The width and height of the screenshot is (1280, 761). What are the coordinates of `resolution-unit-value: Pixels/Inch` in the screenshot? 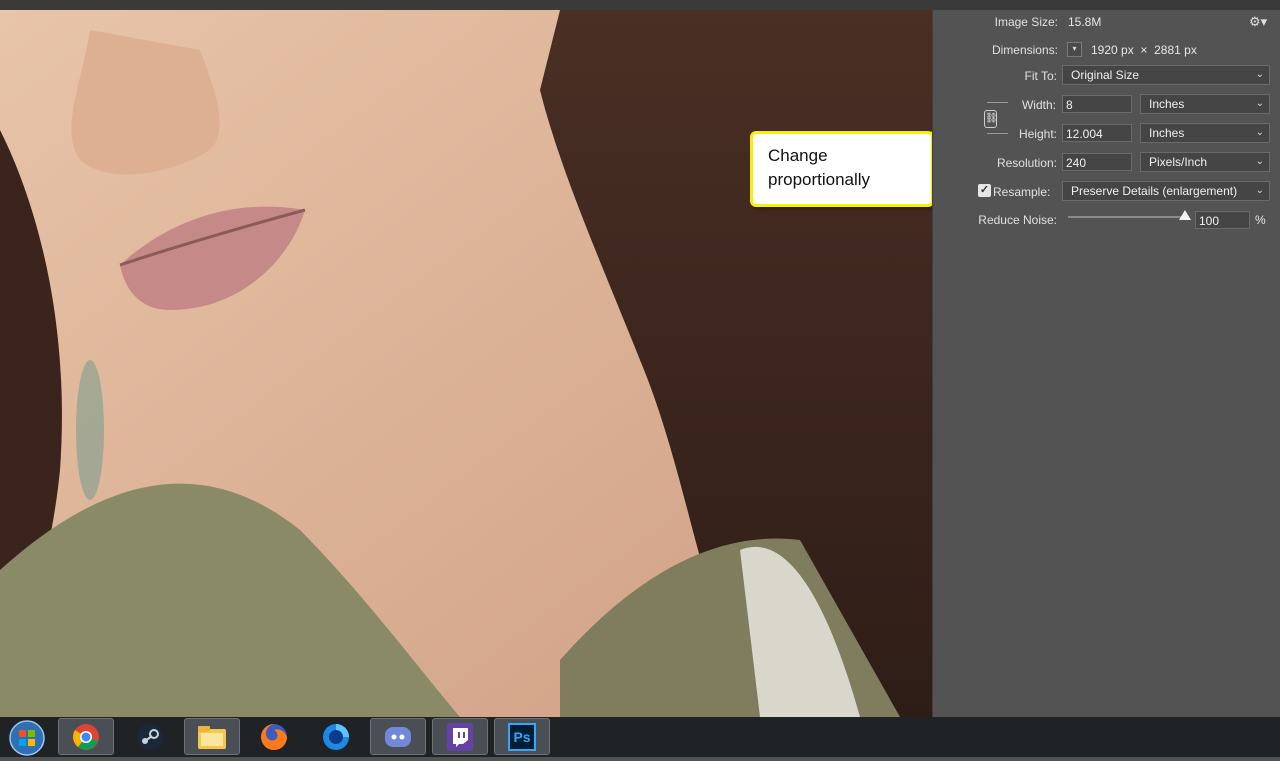 It's located at (1178, 162).